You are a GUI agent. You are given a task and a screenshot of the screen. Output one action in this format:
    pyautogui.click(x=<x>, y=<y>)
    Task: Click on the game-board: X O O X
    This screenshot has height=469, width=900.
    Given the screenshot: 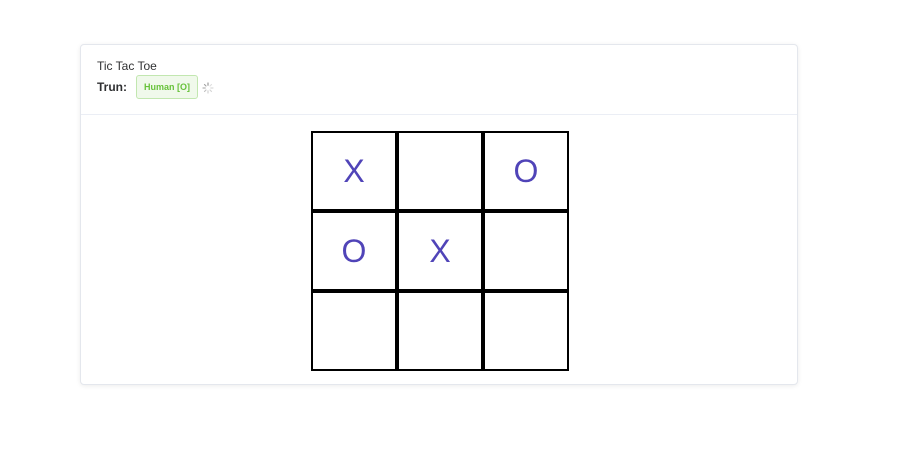 What is the action you would take?
    pyautogui.click(x=440, y=251)
    